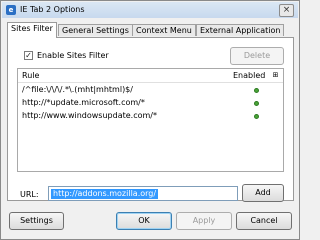 This screenshot has width=320, height=240. I want to click on url-label: URL:, so click(29, 194).